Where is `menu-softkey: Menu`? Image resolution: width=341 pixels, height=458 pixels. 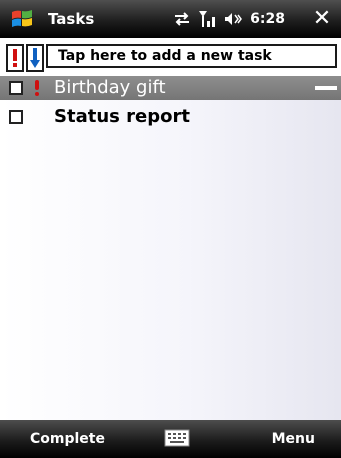 menu-softkey: Menu is located at coordinates (293, 439).